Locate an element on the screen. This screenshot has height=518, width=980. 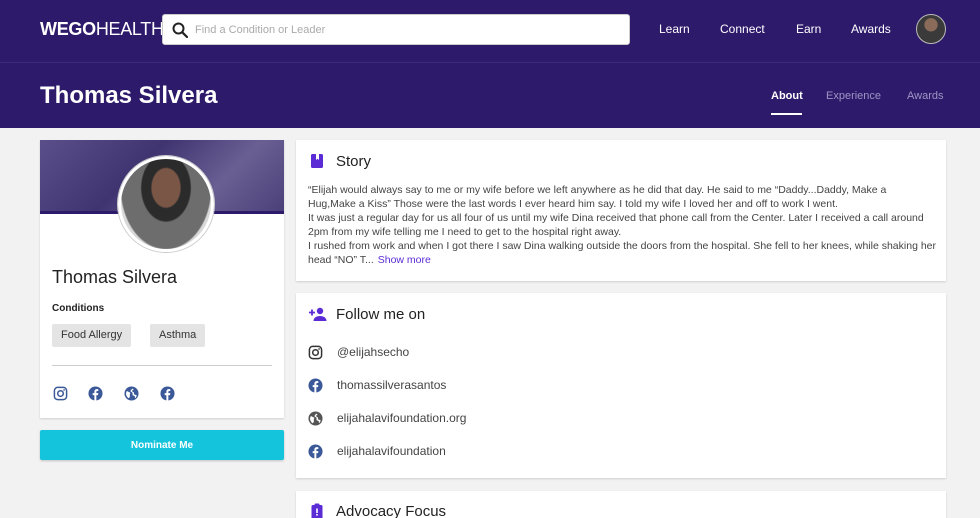
nav-link-learn: Learn is located at coordinates (674, 29).